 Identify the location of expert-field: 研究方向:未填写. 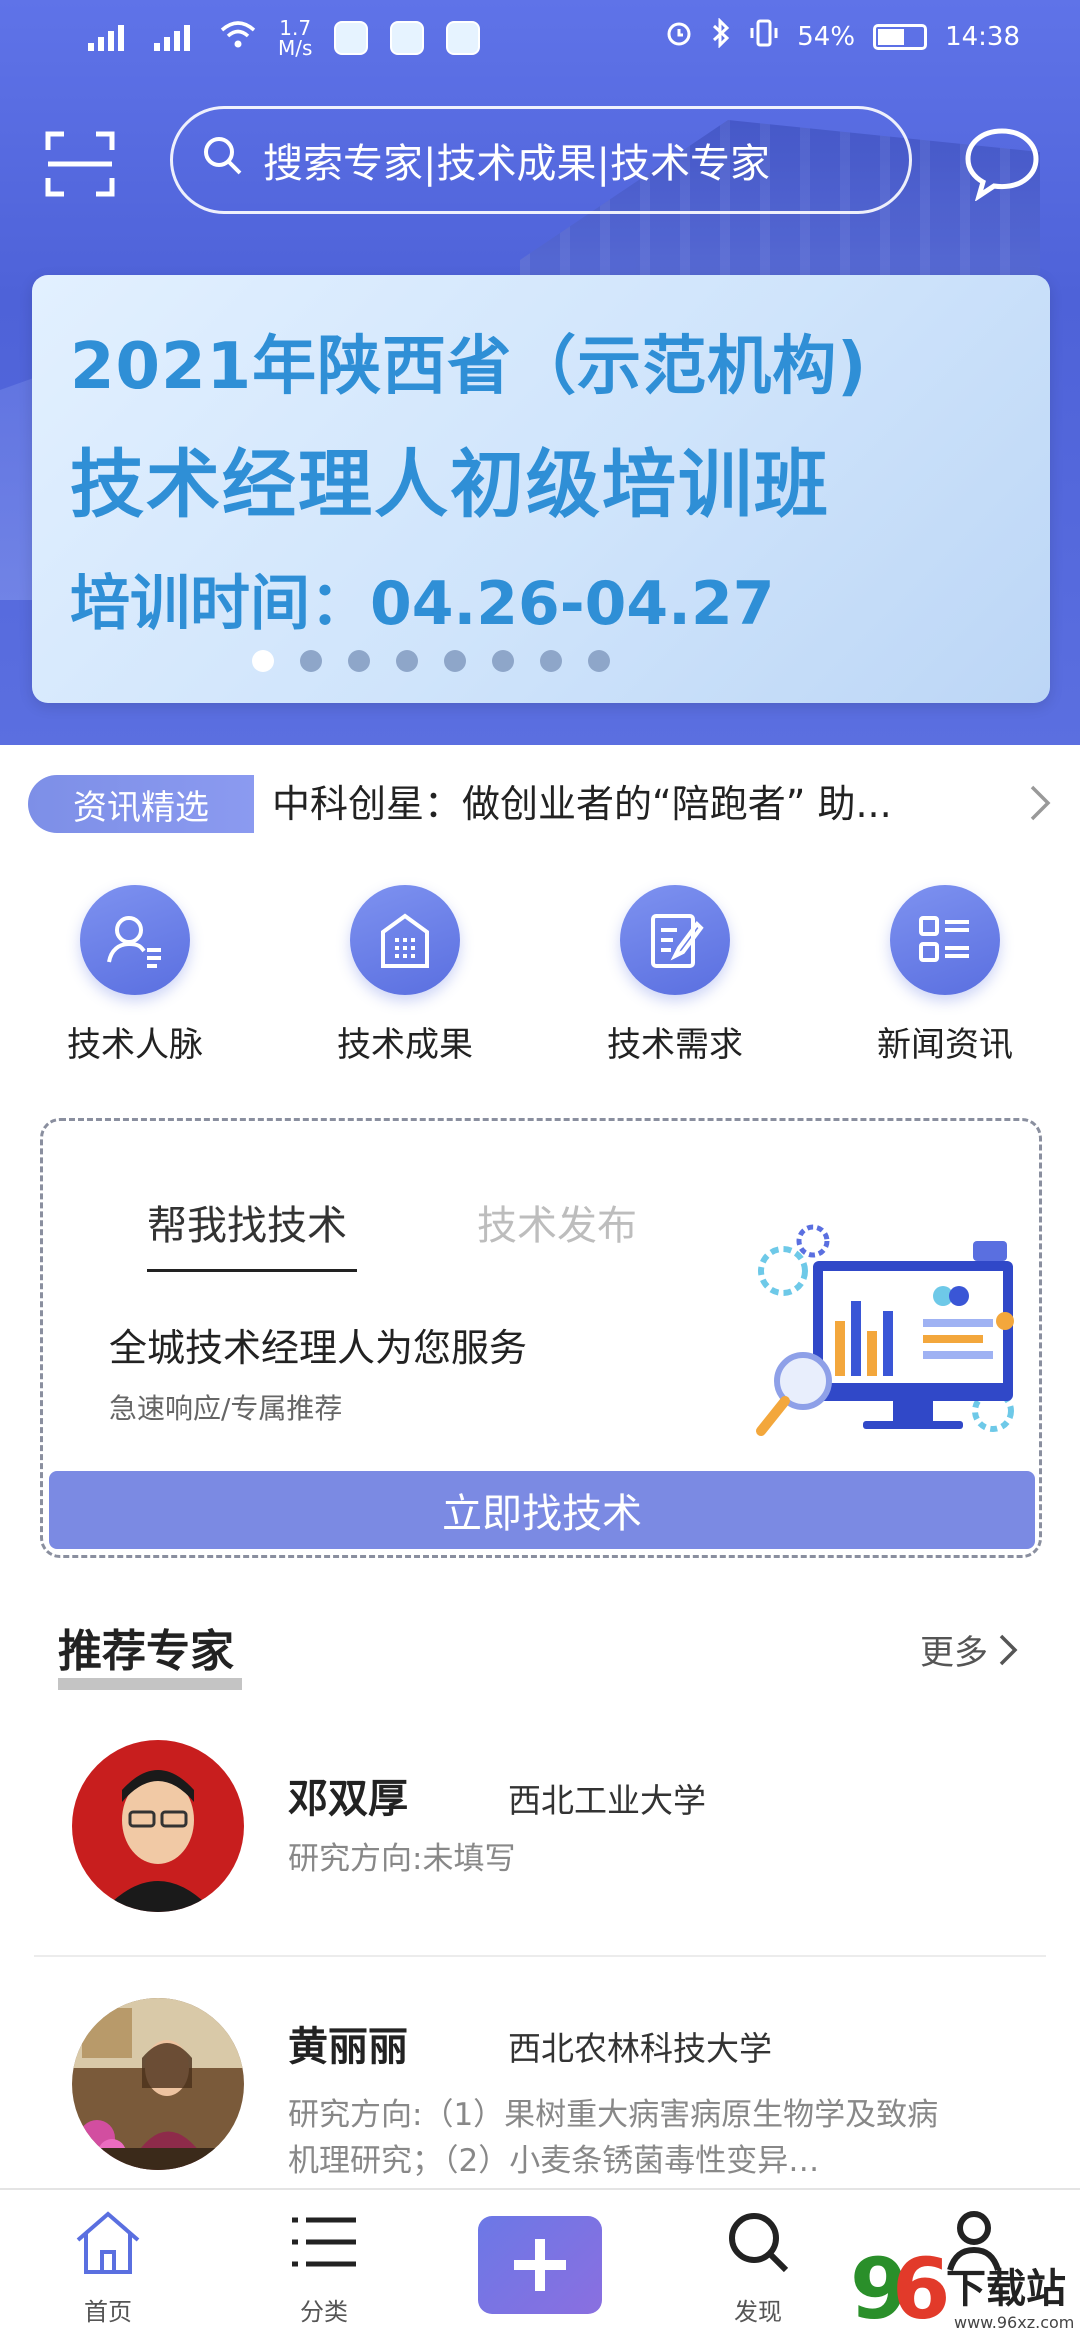
(402, 1859).